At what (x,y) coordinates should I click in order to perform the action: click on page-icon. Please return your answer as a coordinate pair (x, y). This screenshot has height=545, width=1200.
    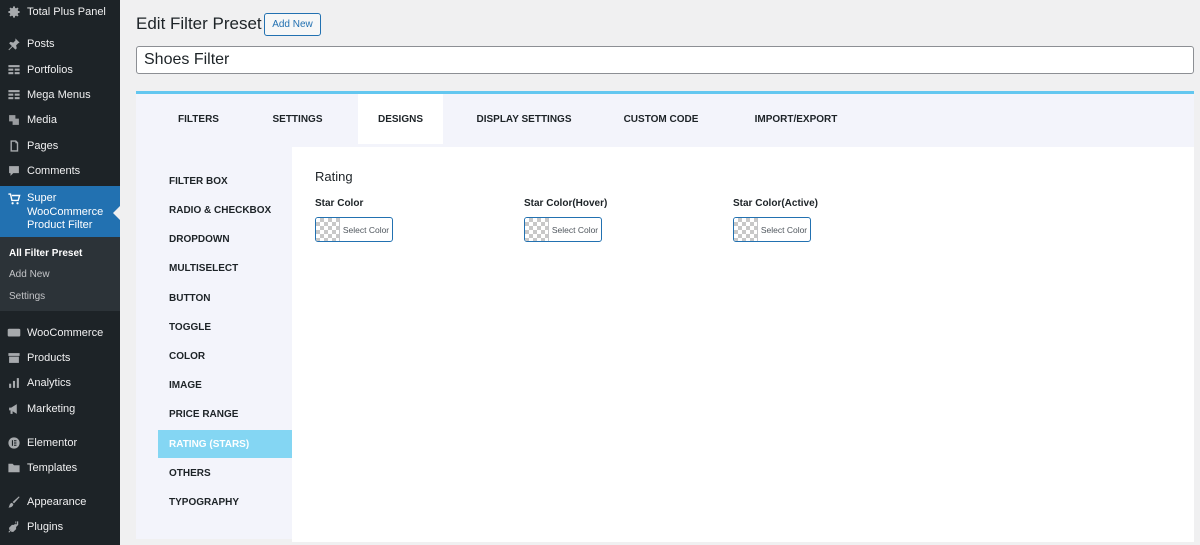
    Looking at the image, I should click on (14, 146).